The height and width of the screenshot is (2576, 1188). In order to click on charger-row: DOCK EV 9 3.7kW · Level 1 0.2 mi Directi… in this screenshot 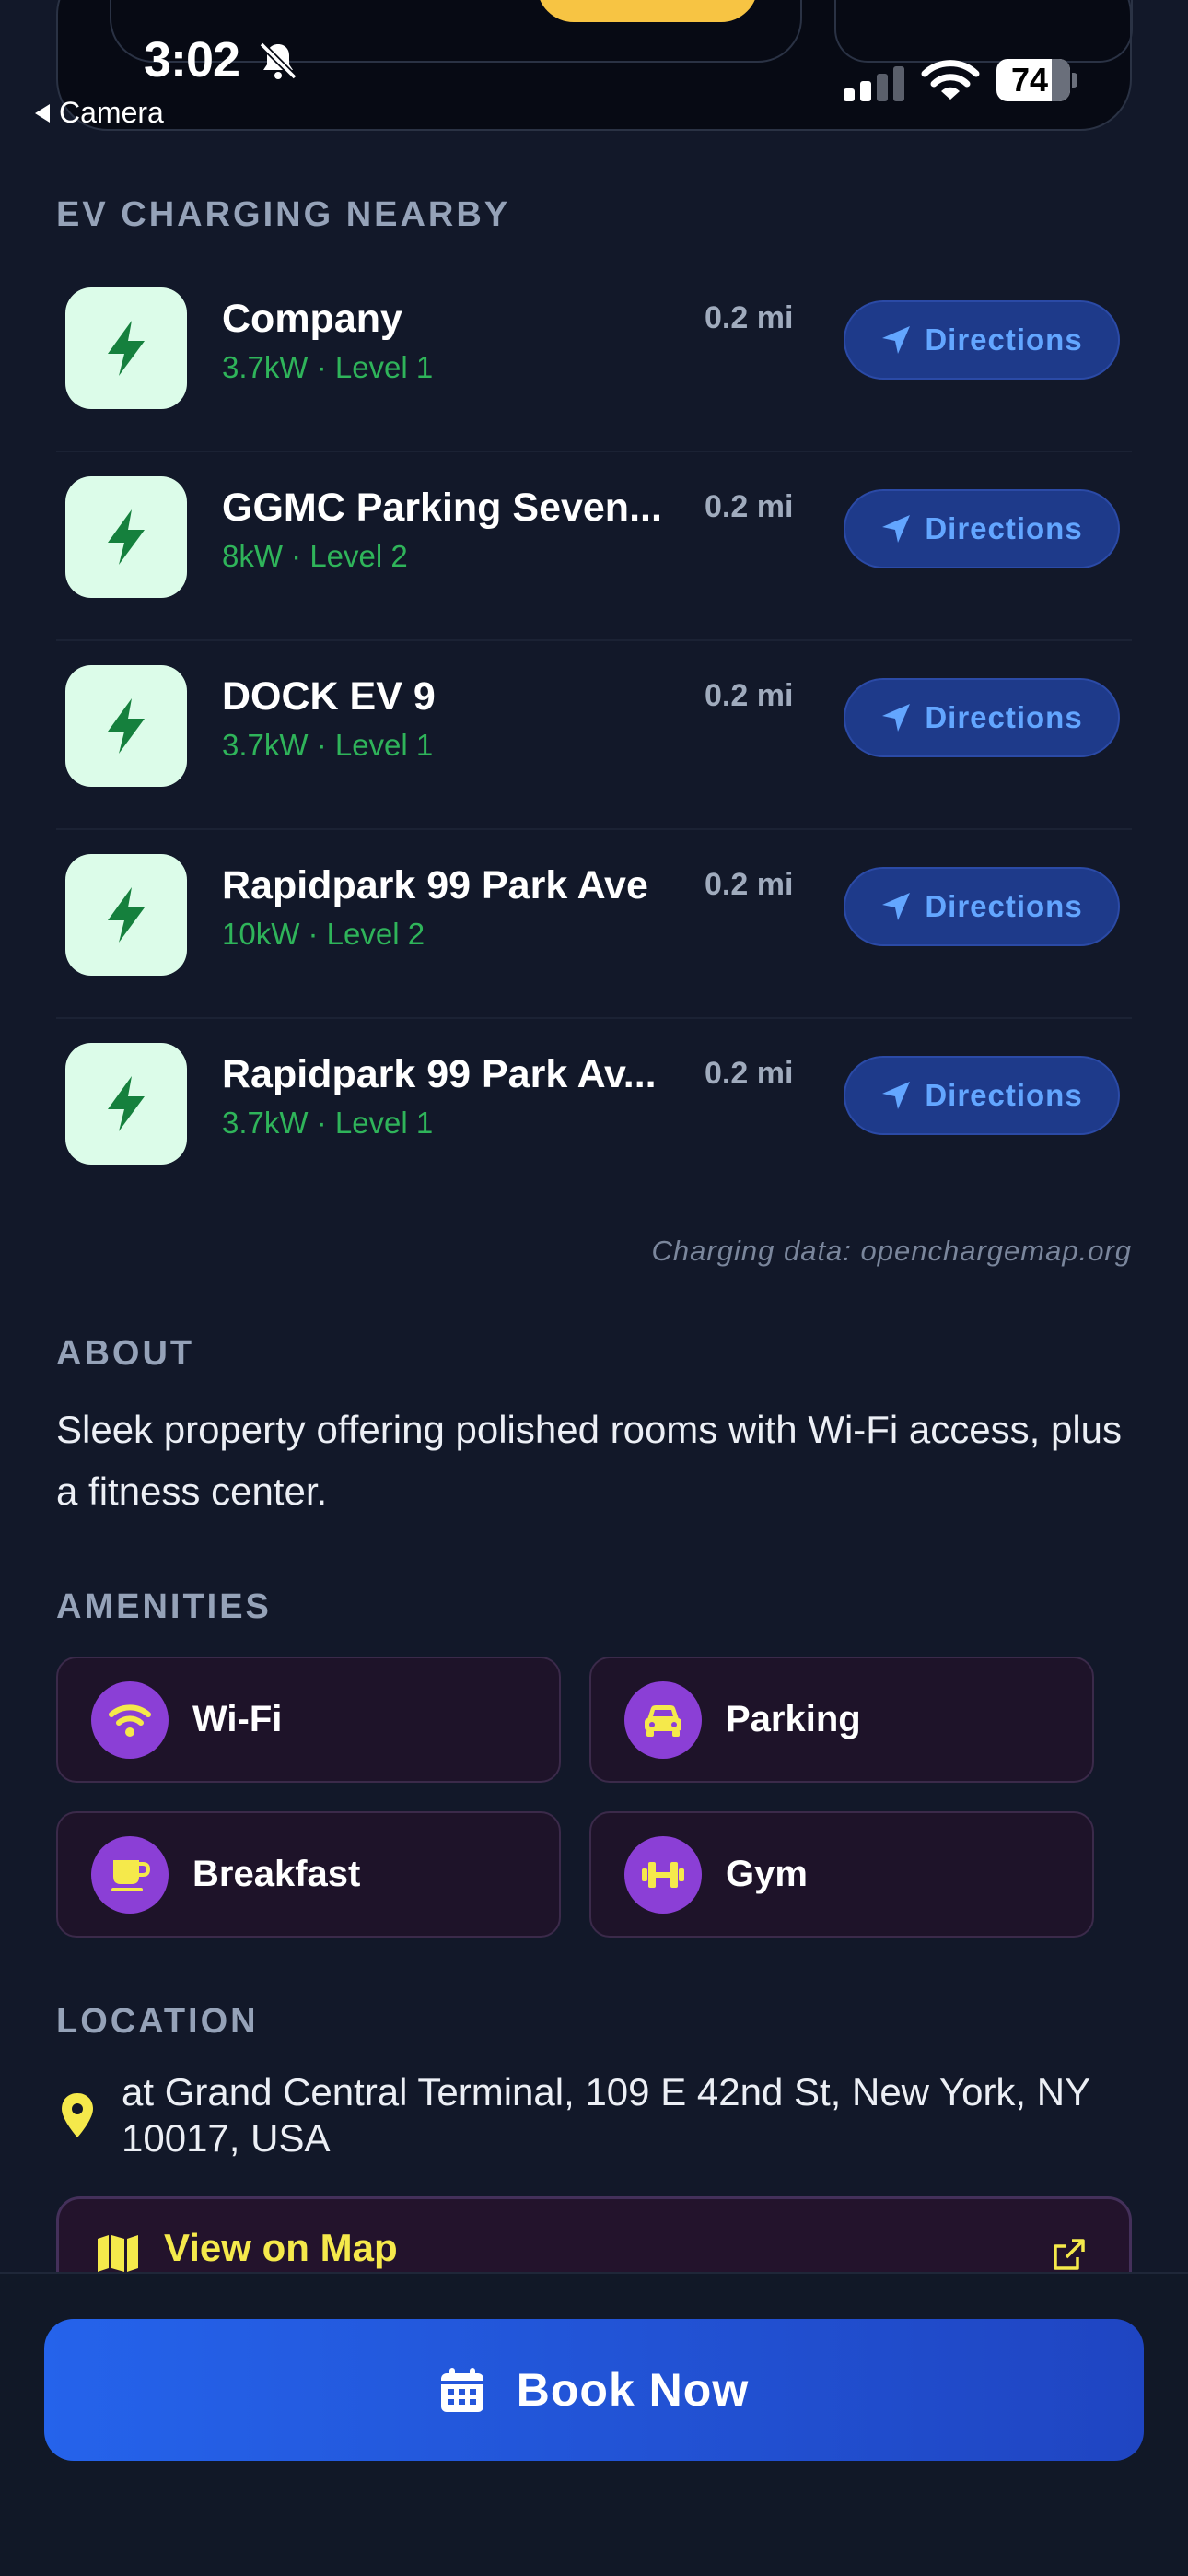, I will do `click(594, 735)`.